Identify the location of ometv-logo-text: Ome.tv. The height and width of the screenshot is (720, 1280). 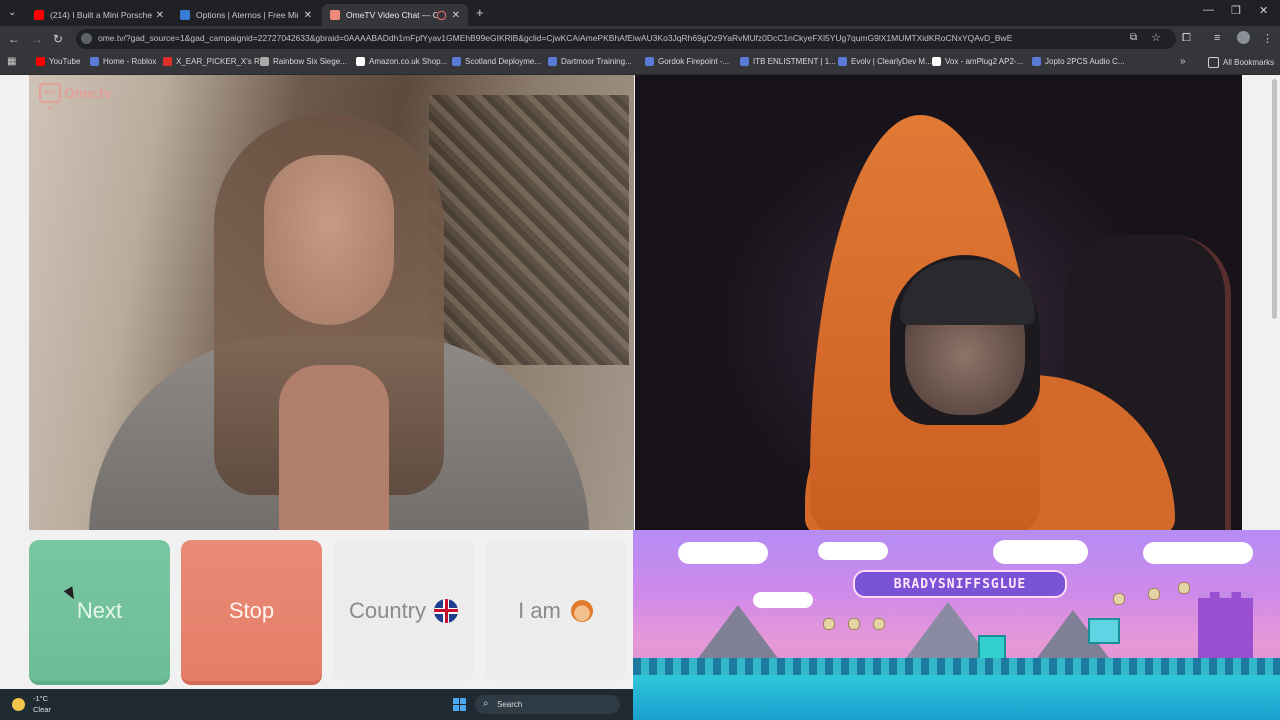
(88, 93).